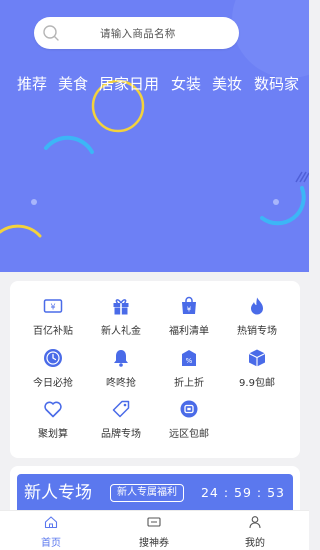 Image resolution: width=320 pixels, height=550 pixels. I want to click on countdown-timer: 24 : 59 : 53, so click(242, 492).